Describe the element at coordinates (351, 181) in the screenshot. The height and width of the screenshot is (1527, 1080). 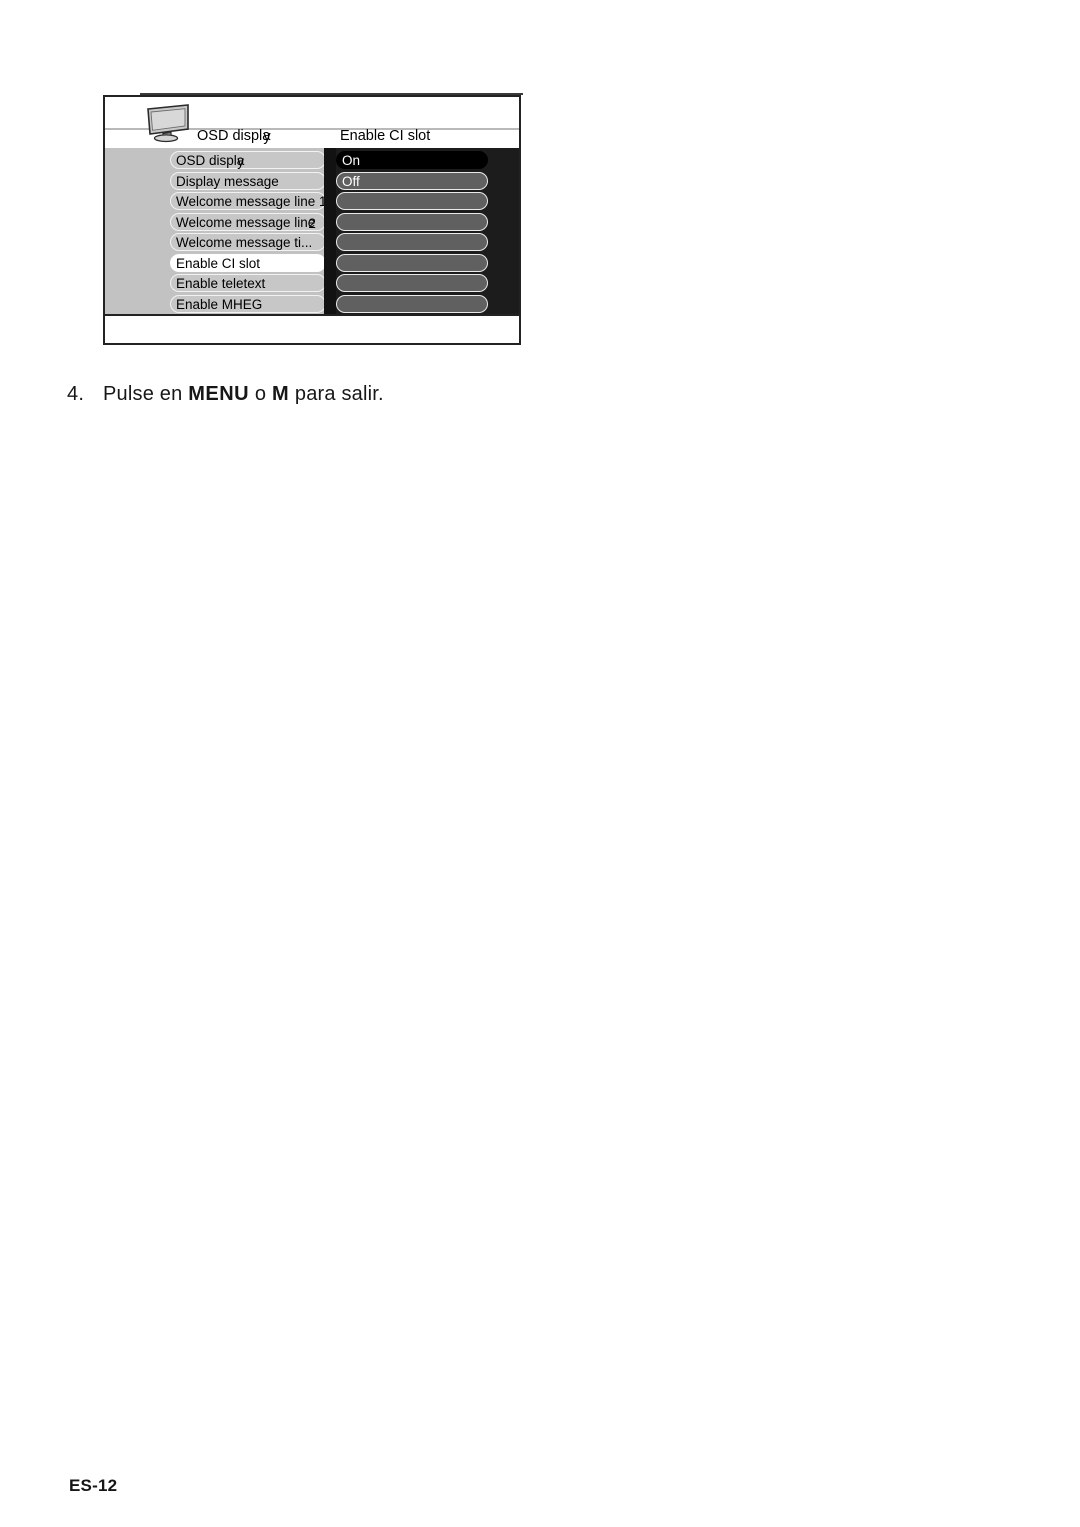
I see `option-item-label: Off` at that location.